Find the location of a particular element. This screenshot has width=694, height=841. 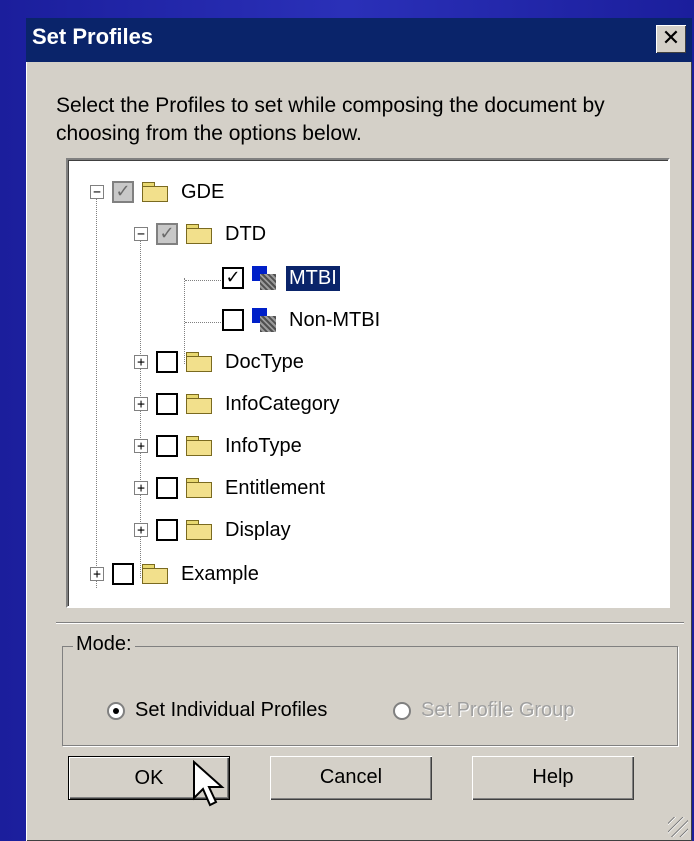

tree-node-label: DTD is located at coordinates (246, 233).